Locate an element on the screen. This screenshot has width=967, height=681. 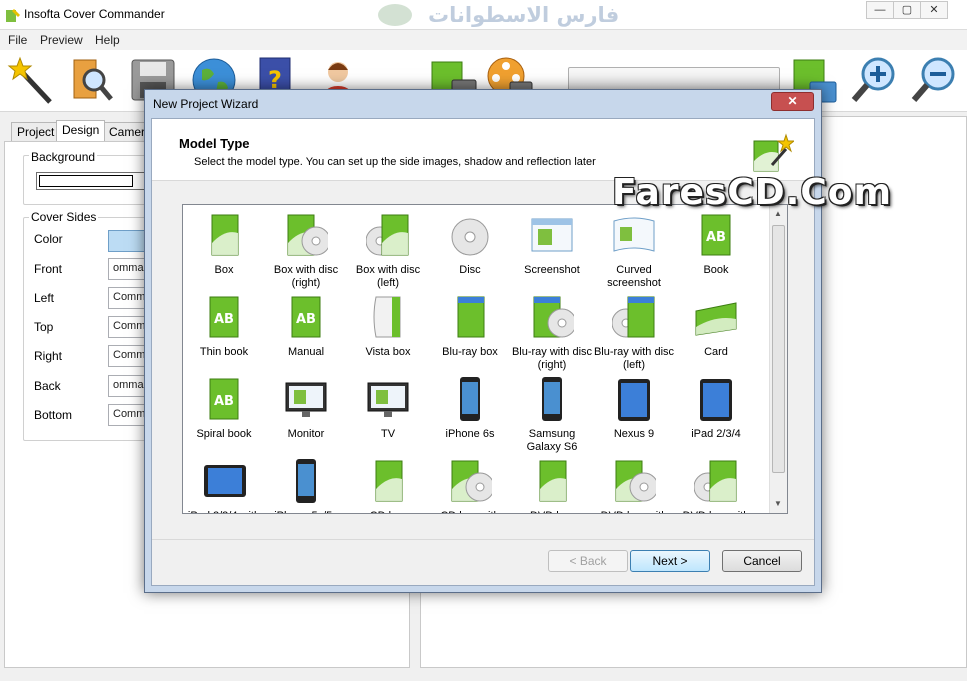
model-item: Blu-ray with disc (right) is located at coordinates (552, 332).